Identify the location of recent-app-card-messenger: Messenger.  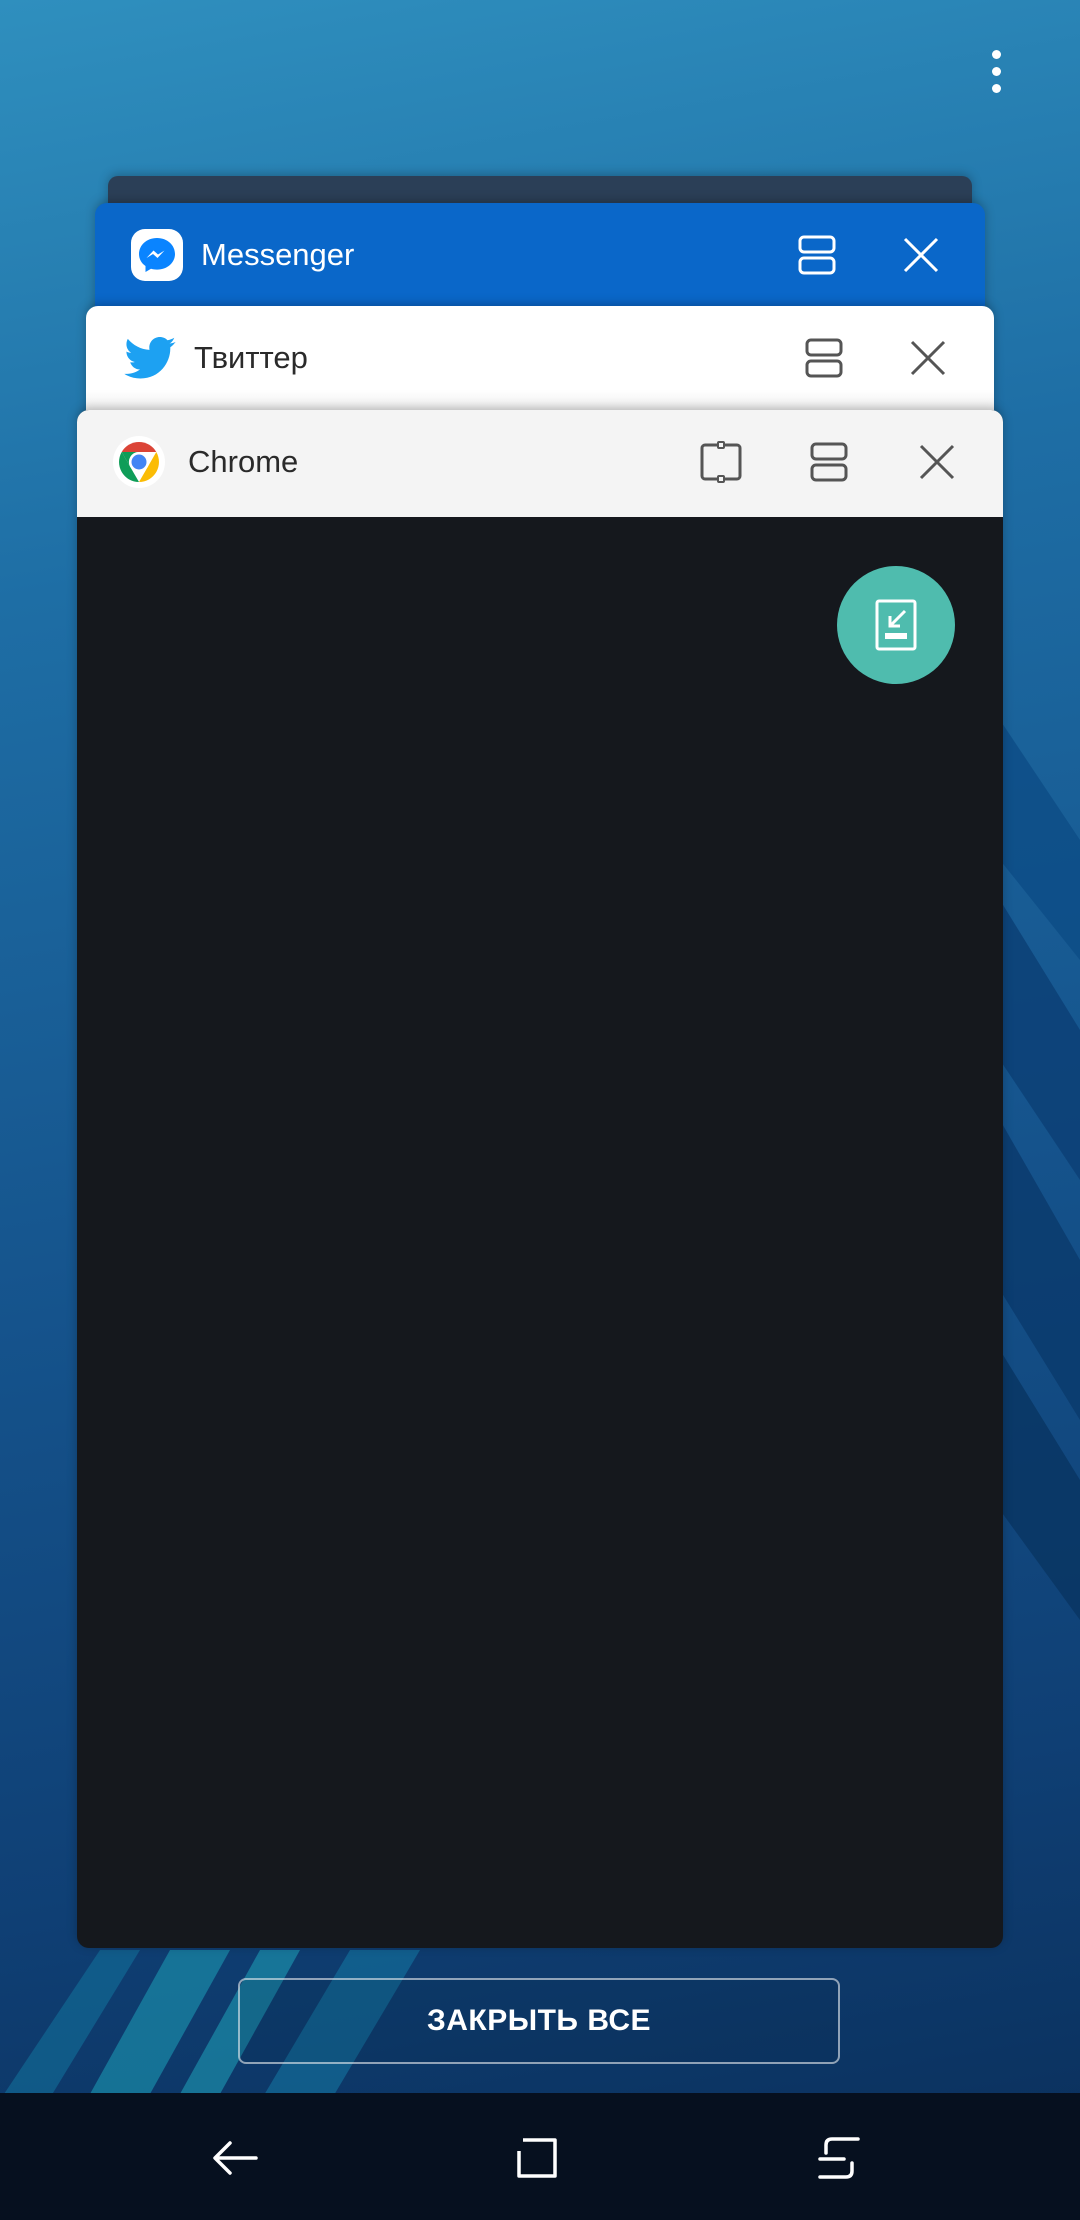
(540, 263).